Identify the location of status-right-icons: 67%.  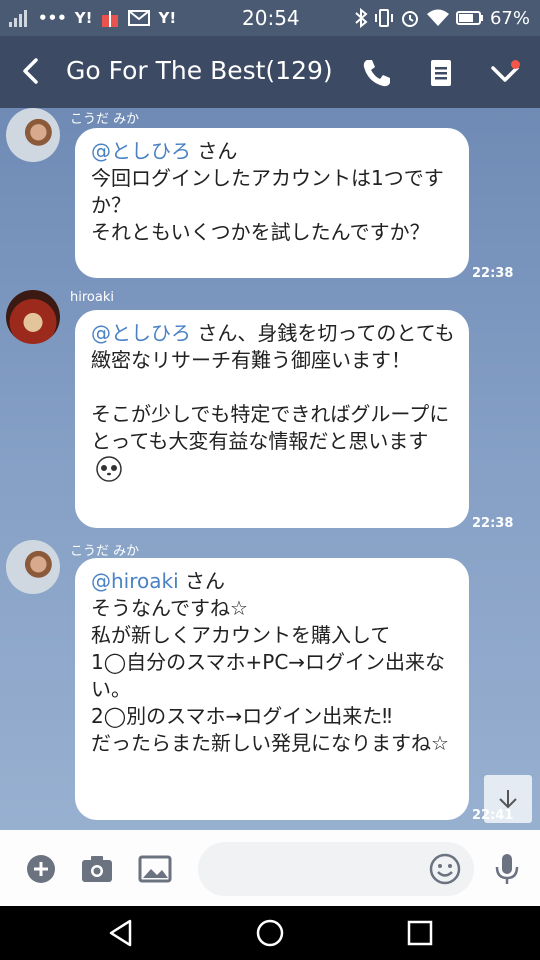
(442, 18).